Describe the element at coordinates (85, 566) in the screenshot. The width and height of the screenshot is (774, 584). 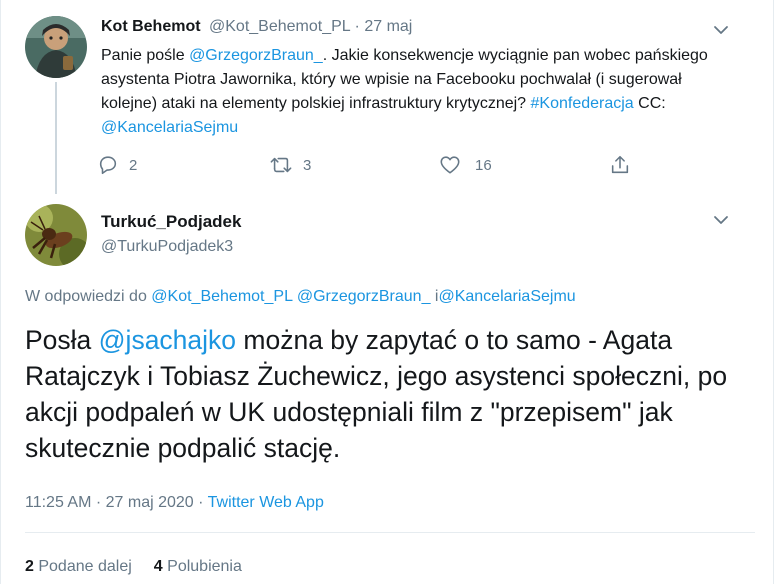
I see `retweets-label: Podane dalej` at that location.